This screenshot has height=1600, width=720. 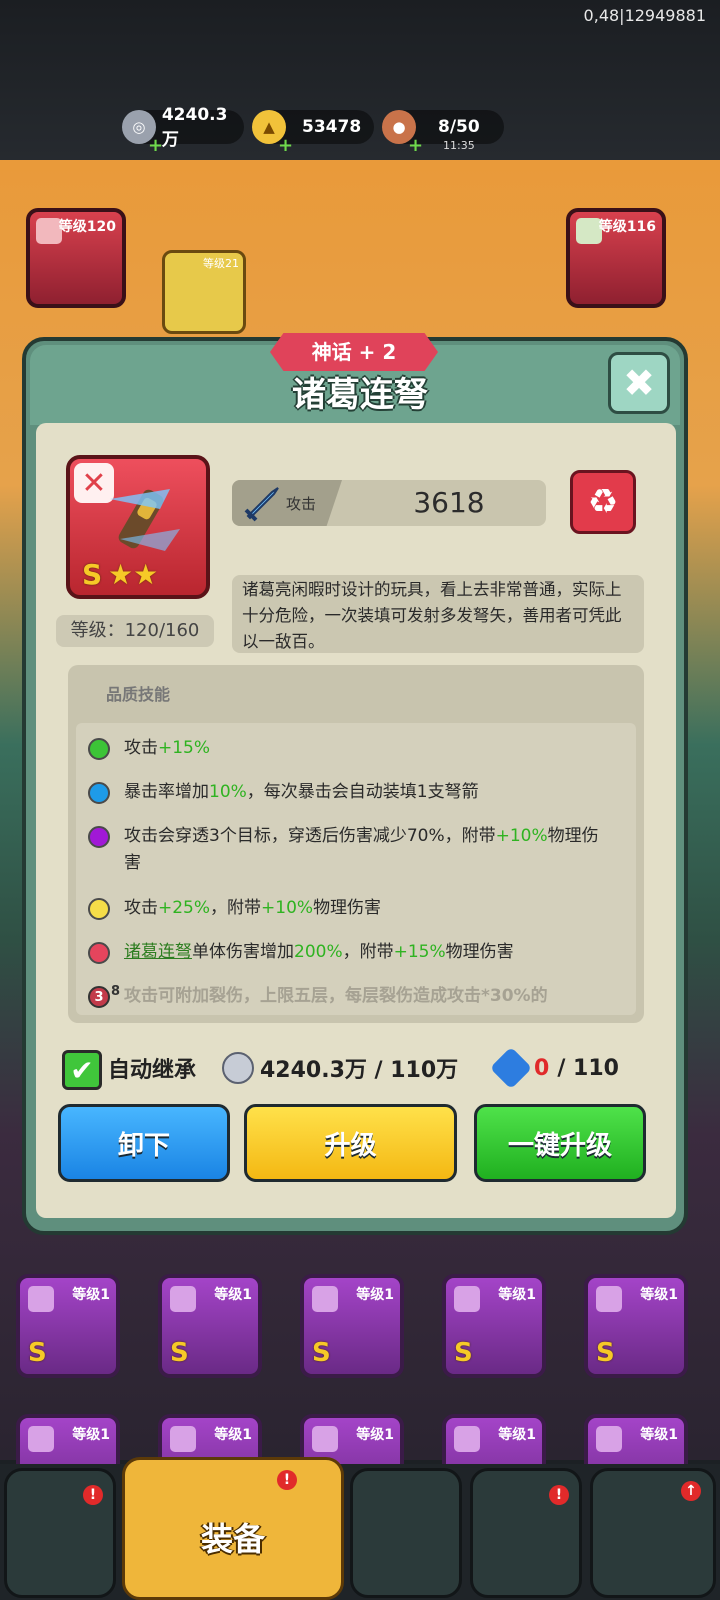 I want to click on skill-row: 攻击+25%，附带+10%物理伤害, so click(x=234, y=908).